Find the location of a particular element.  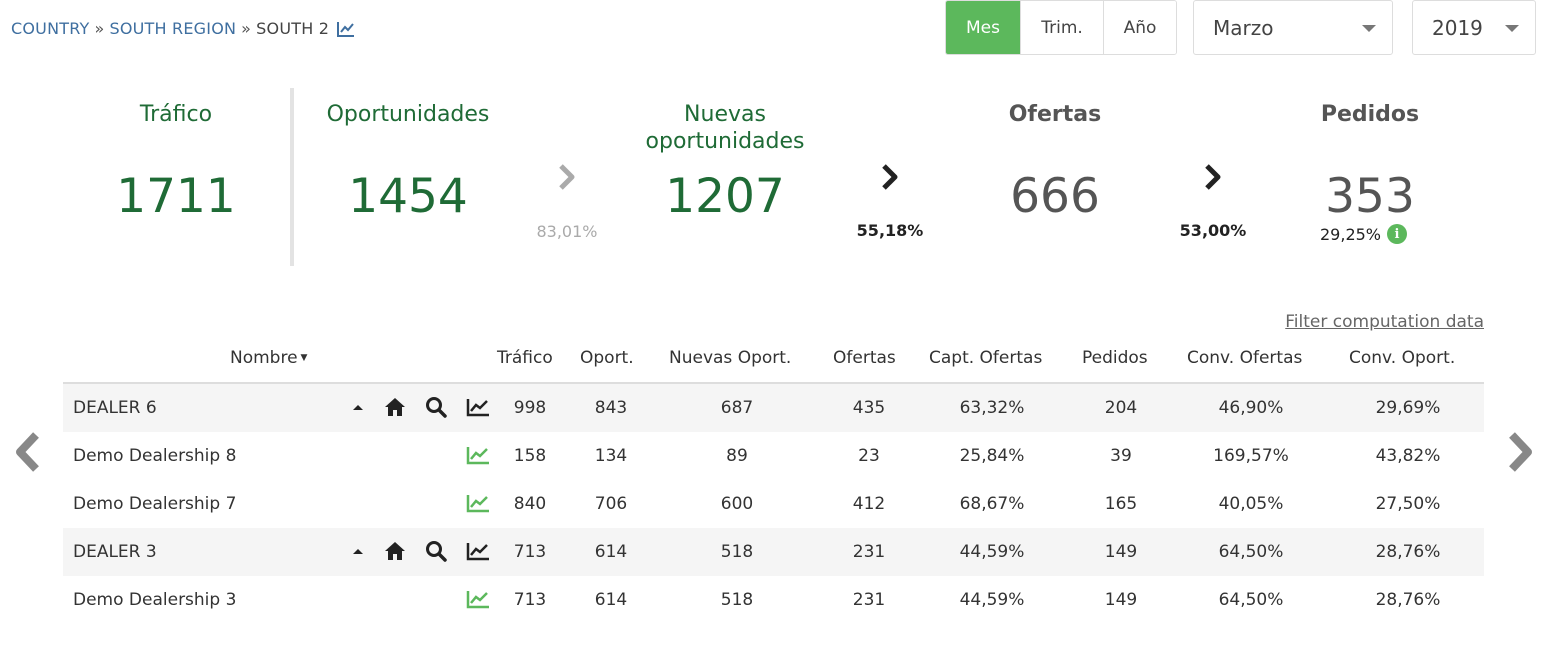

cell-capt: 25,84% is located at coordinates (992, 456).